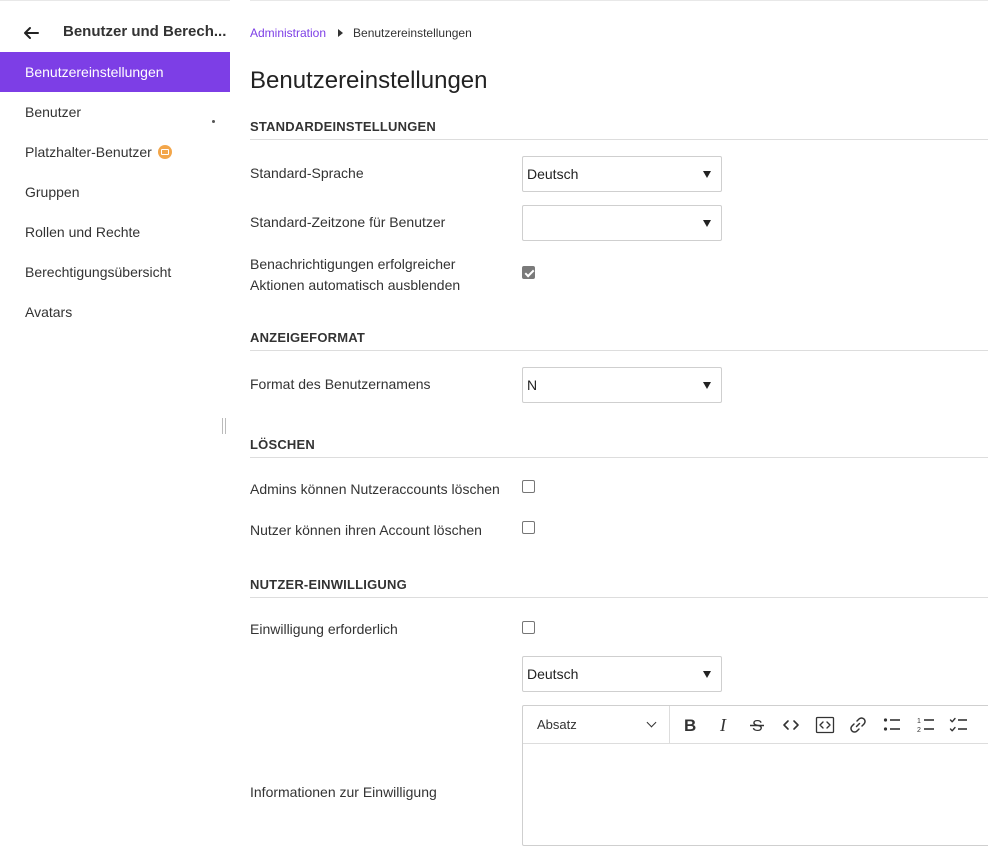 This screenshot has width=988, height=853. Describe the element at coordinates (31, 33) in the screenshot. I see `back-arrow-icon` at that location.